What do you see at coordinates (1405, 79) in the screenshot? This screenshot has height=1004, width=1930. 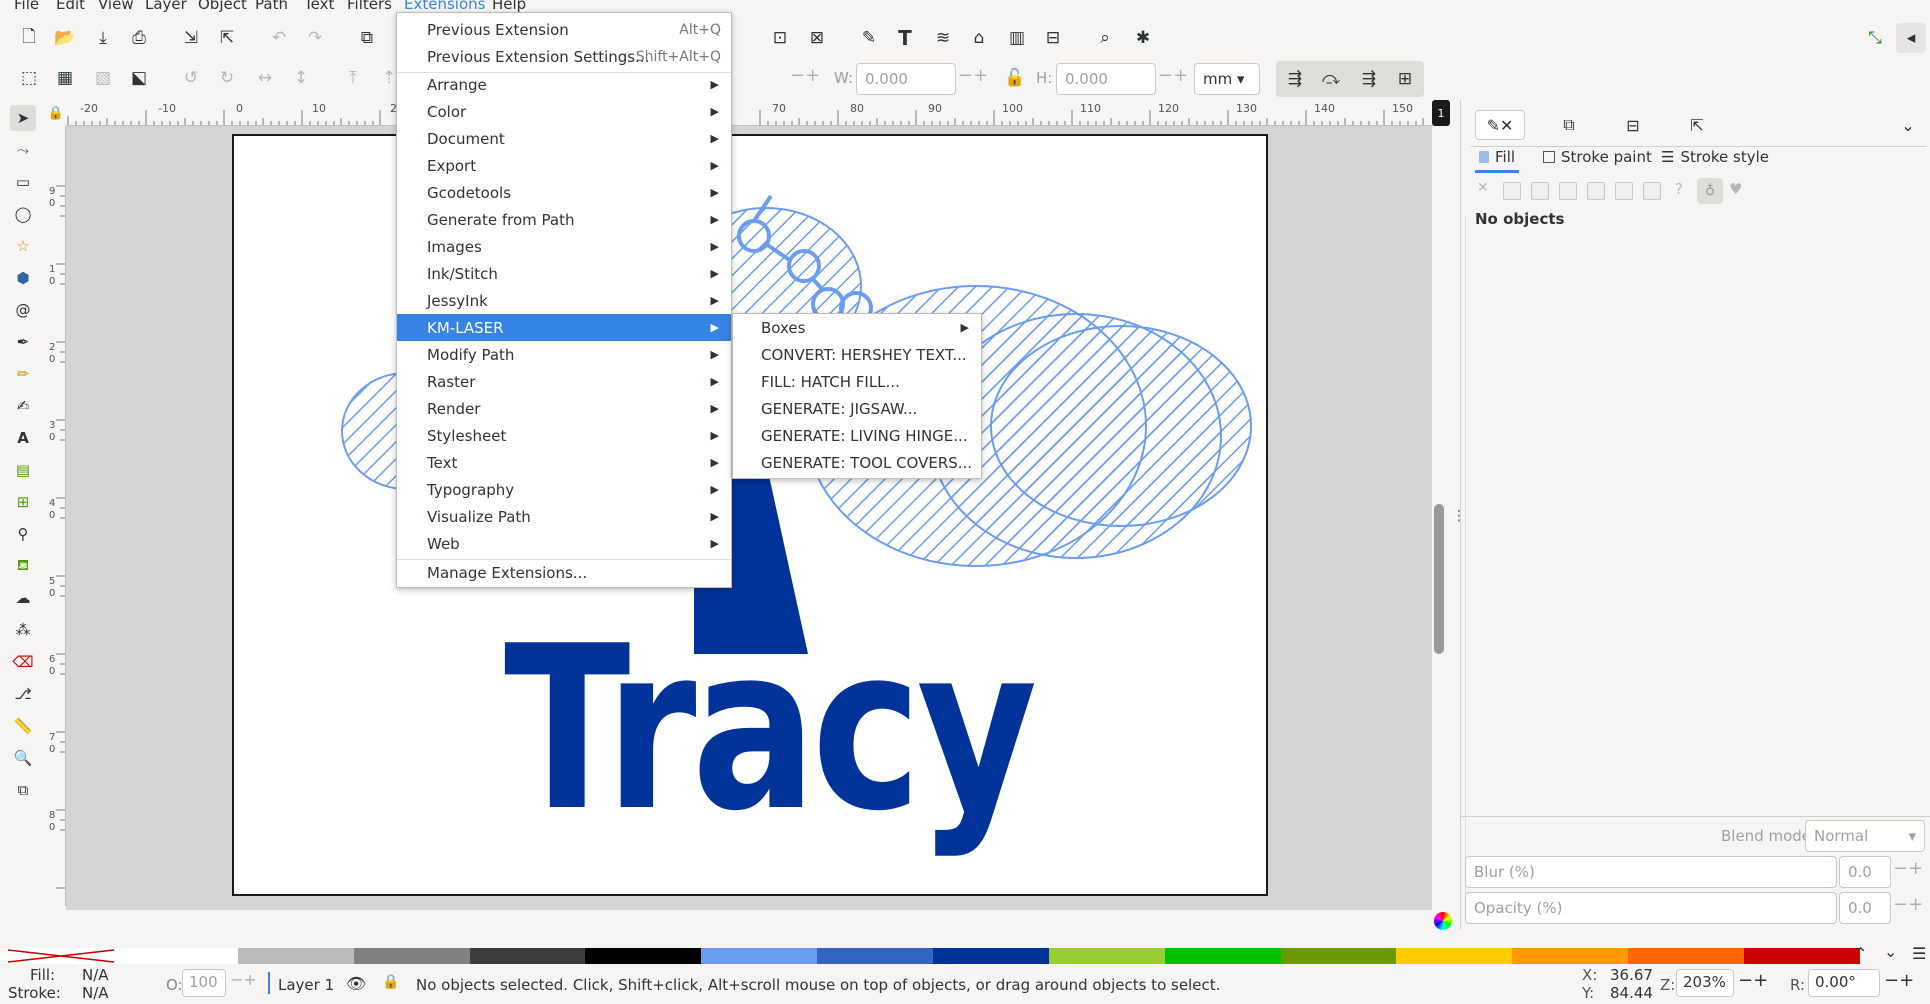 I see `move-patterns-icon: ⊞` at bounding box center [1405, 79].